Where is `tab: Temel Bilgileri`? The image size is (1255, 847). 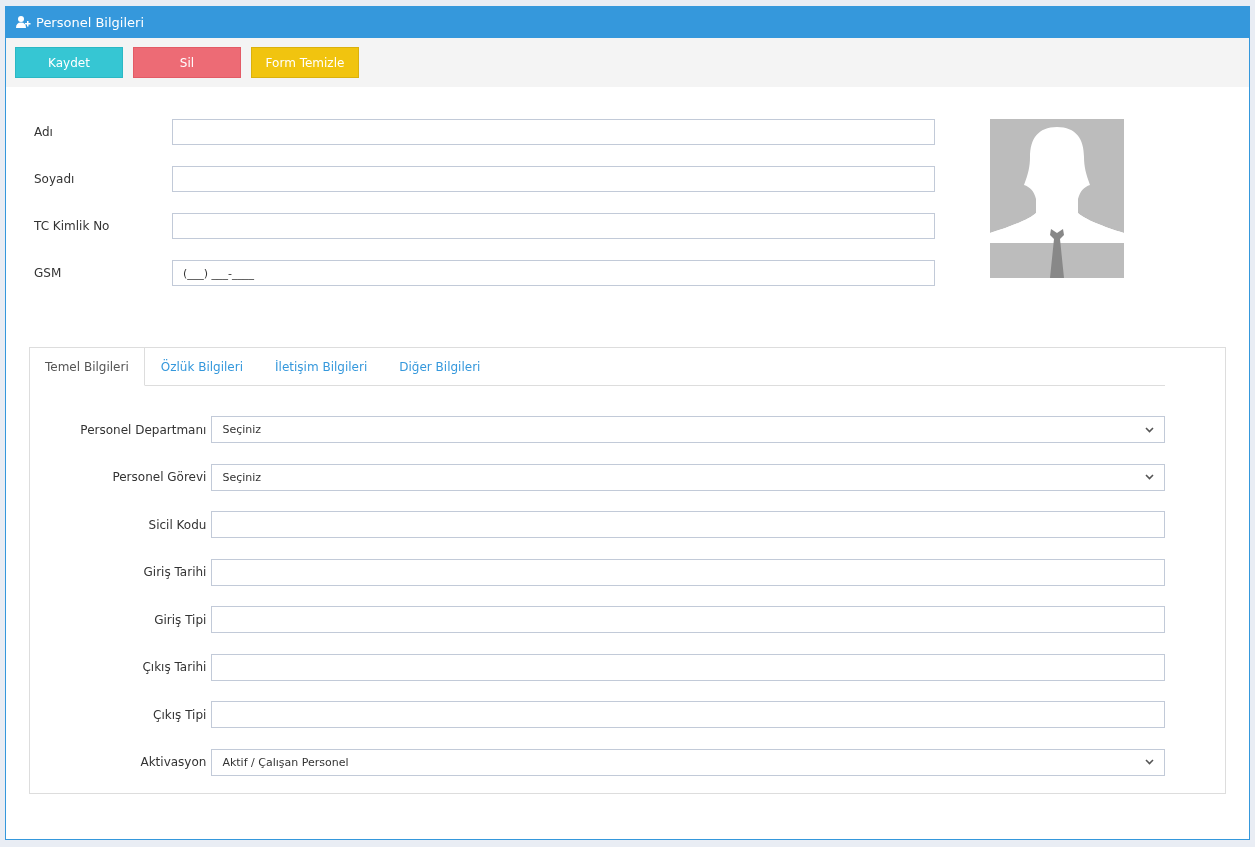 tab: Temel Bilgileri is located at coordinates (87, 367).